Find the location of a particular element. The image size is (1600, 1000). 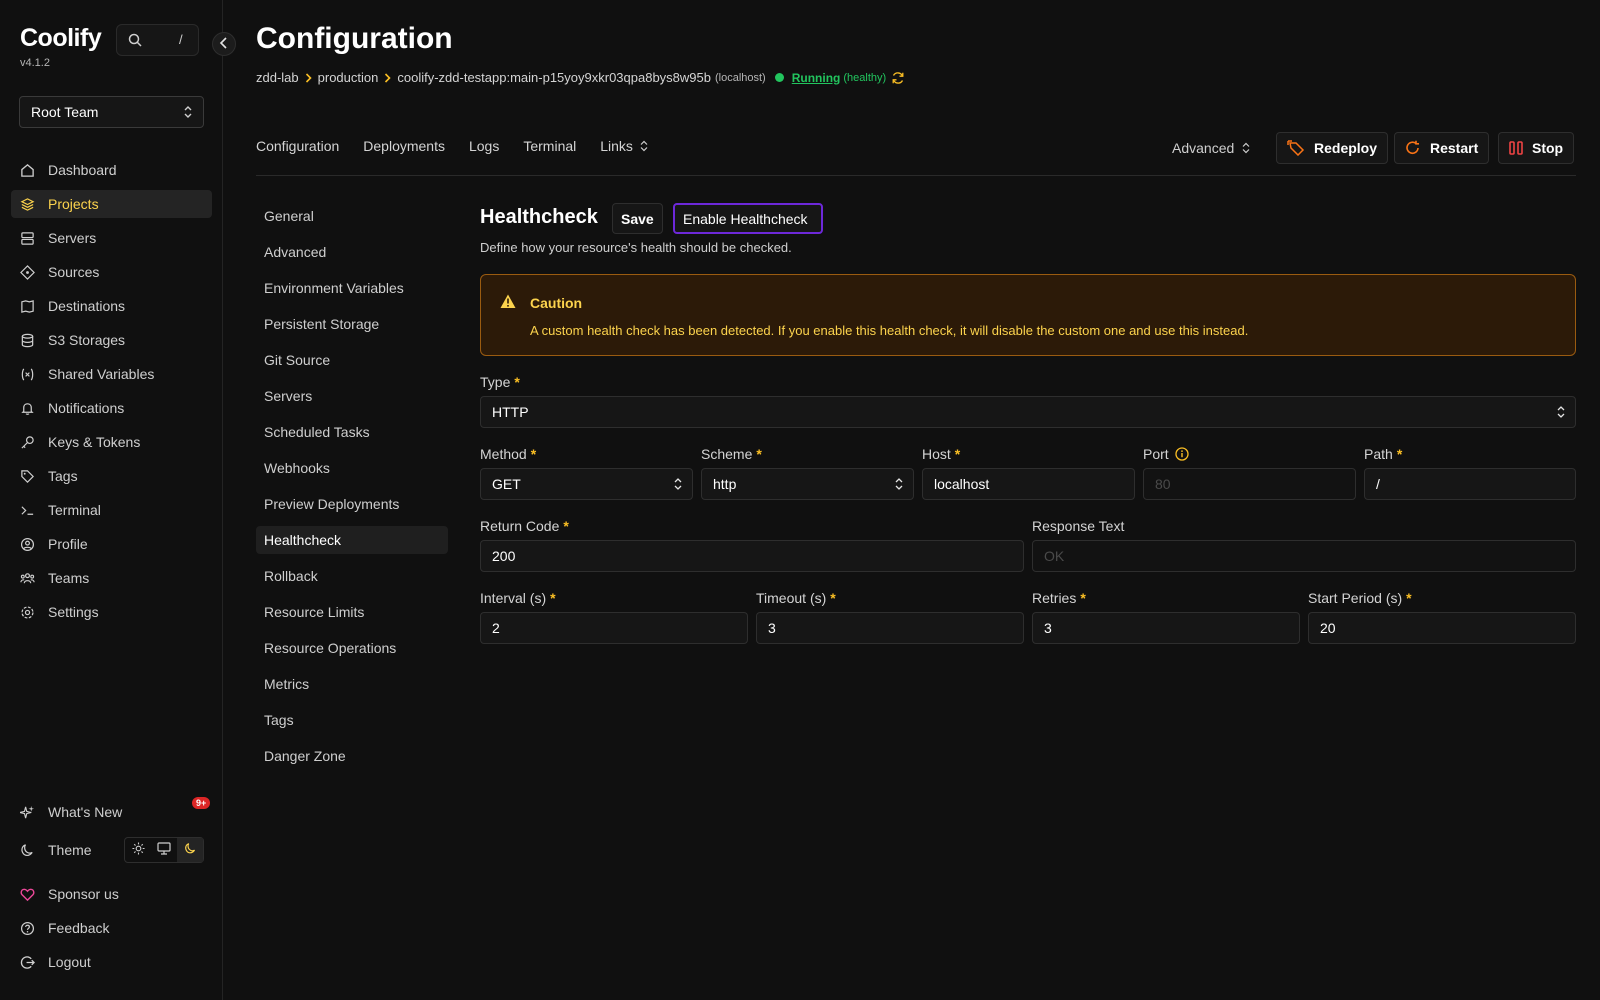

sidebar-item-projects: Projects is located at coordinates (111, 204).